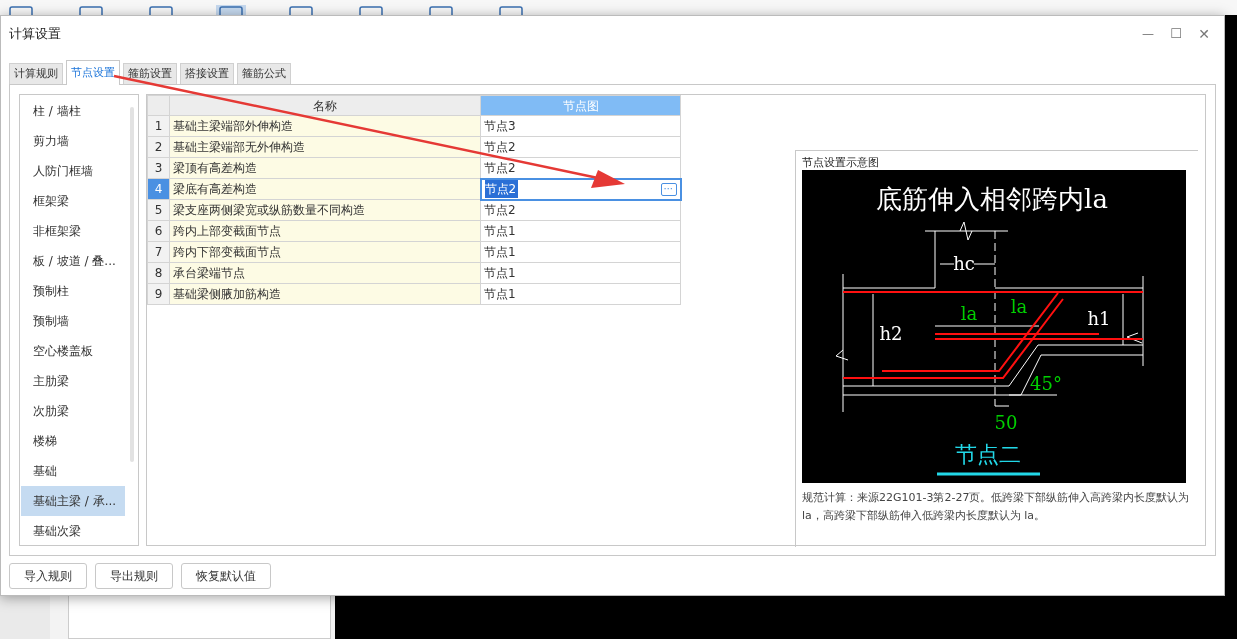  What do you see at coordinates (93, 72) in the screenshot?
I see `tab: 节点设置` at bounding box center [93, 72].